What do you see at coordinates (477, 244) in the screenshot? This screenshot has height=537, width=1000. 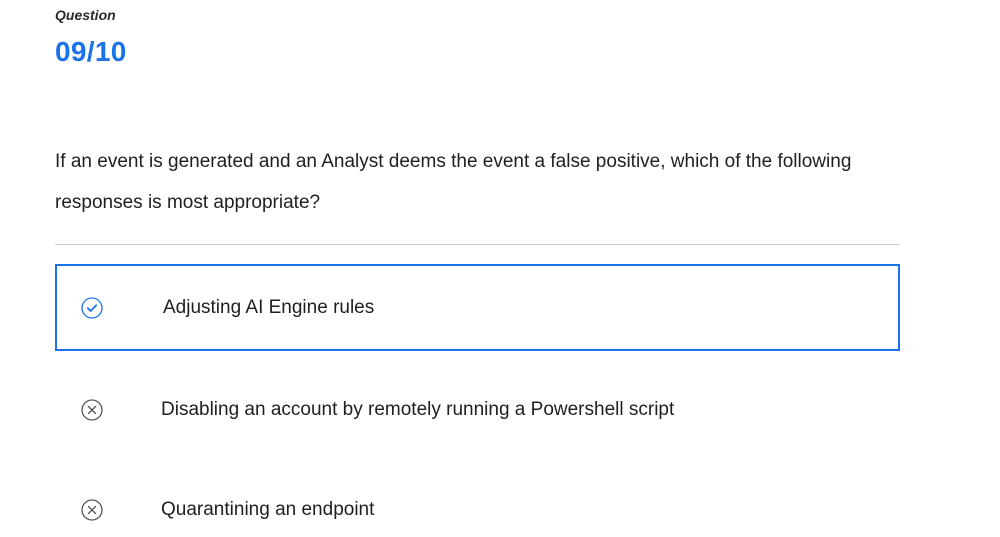 I see `divider` at bounding box center [477, 244].